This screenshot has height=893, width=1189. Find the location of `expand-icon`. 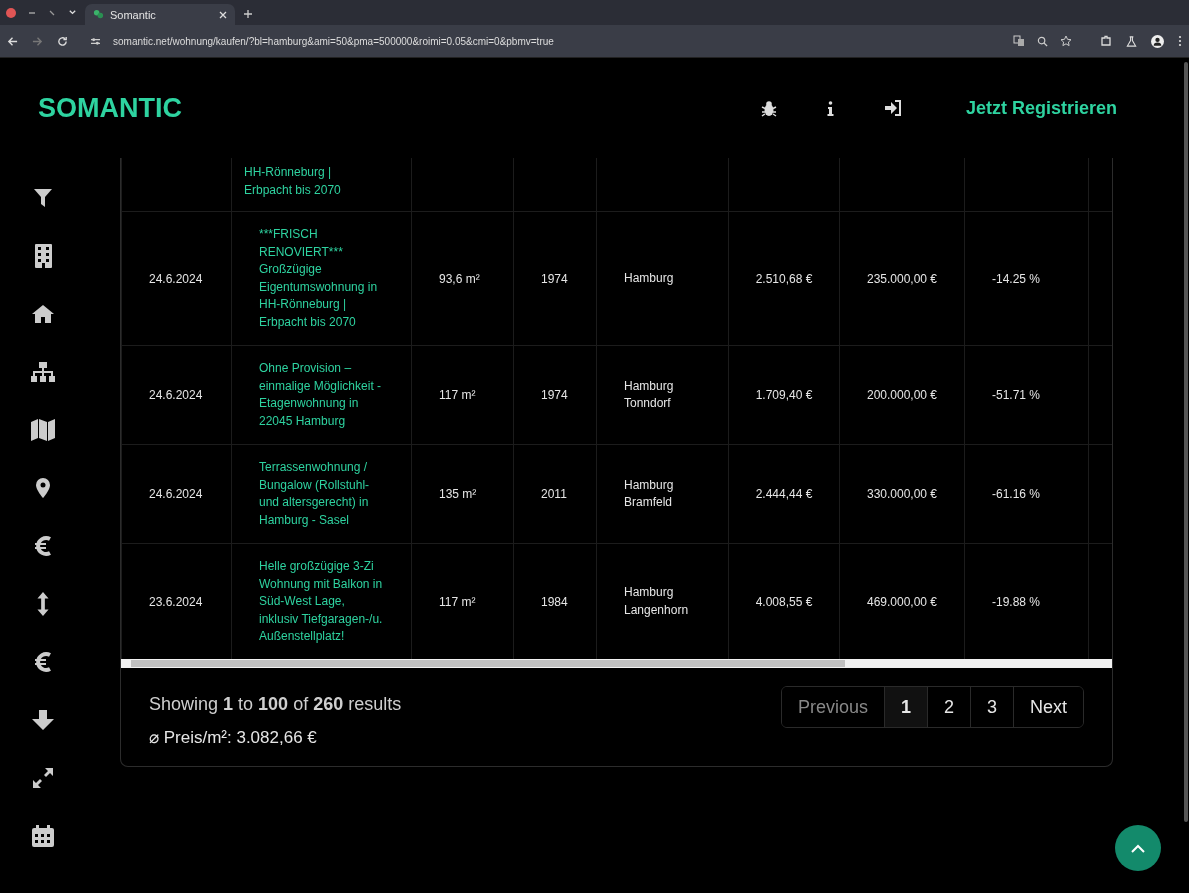

expand-icon is located at coordinates (43, 778).